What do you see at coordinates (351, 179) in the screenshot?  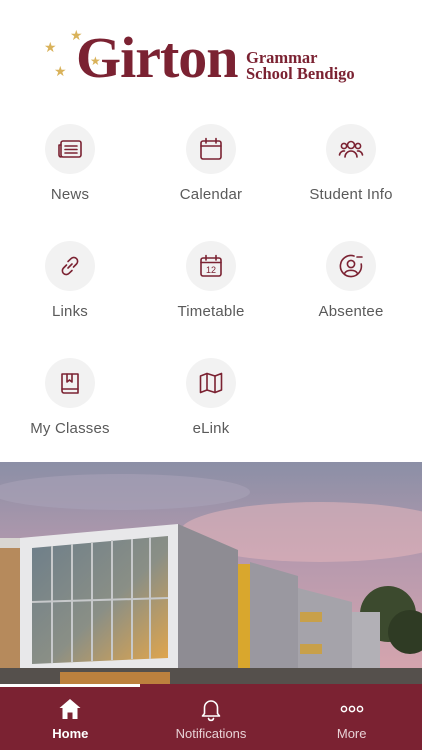 I see `menu-item-student-info: Student Info` at bounding box center [351, 179].